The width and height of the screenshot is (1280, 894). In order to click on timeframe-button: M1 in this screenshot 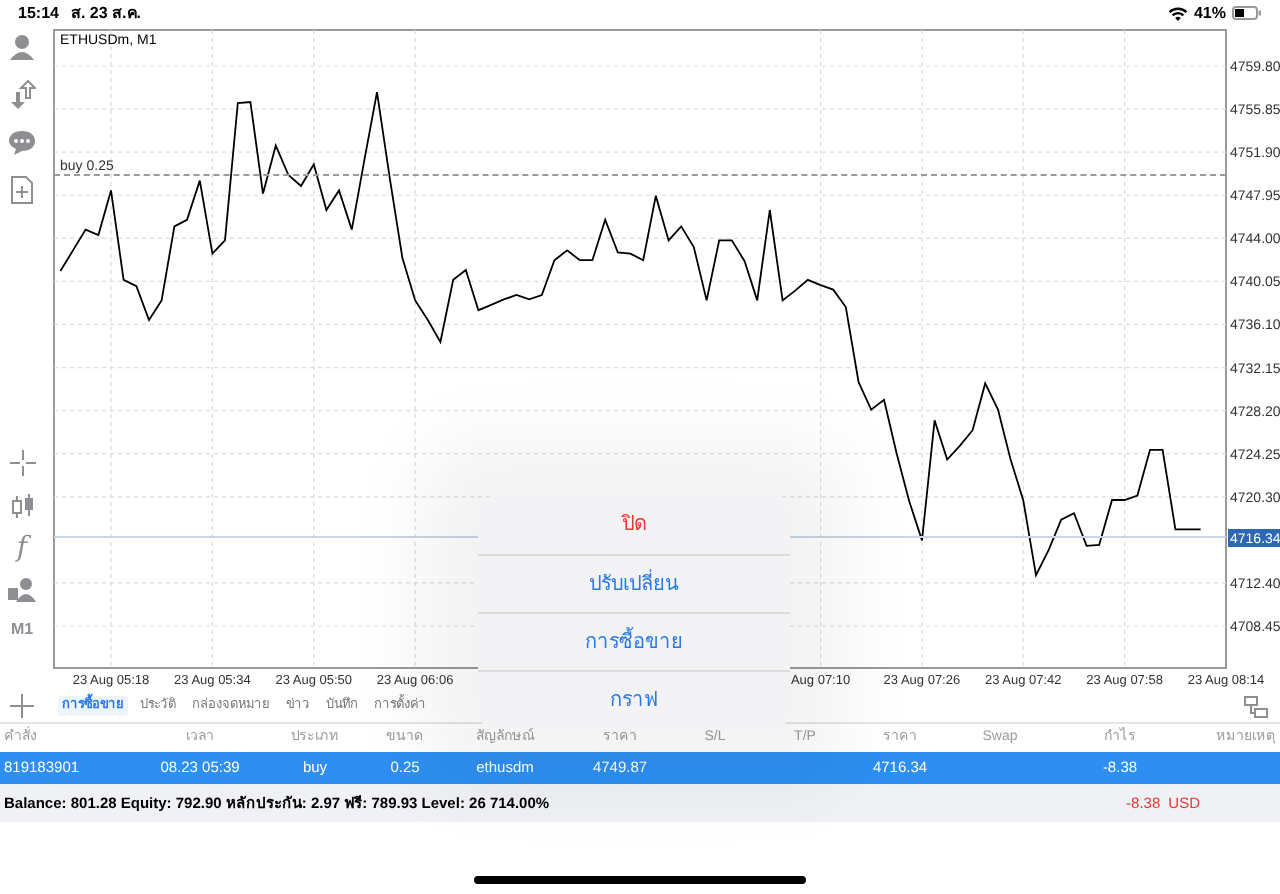, I will do `click(22, 630)`.